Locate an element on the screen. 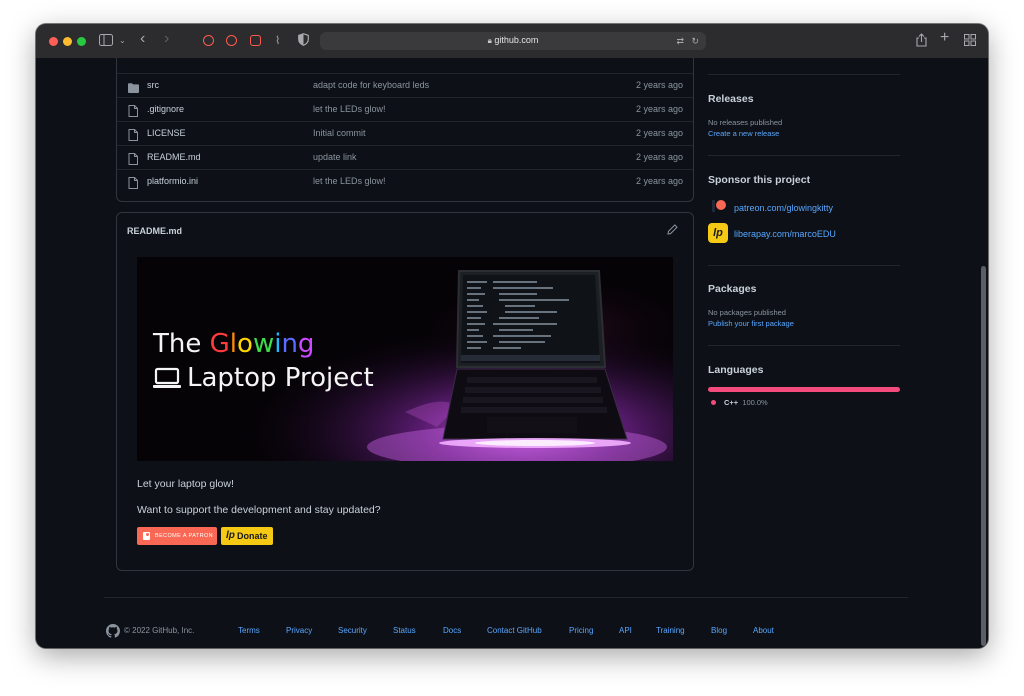 The width and height of the screenshot is (1024, 696). banner-title: The Glowing Laptop Project is located at coordinates (263, 362).